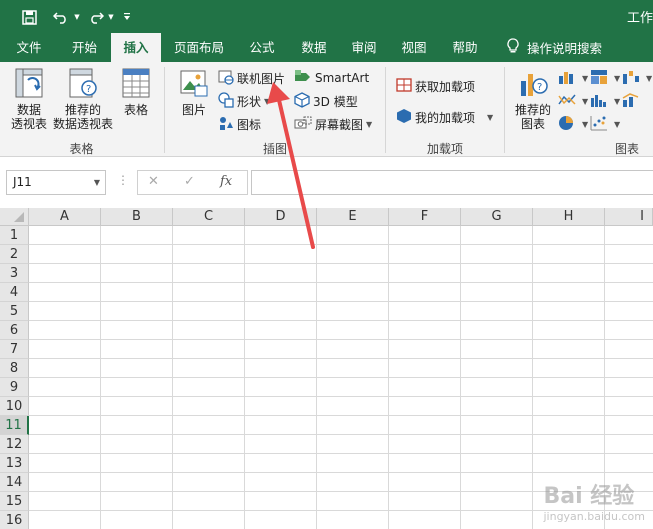  Describe the element at coordinates (14, 292) in the screenshot. I see `row-header: 4` at that location.